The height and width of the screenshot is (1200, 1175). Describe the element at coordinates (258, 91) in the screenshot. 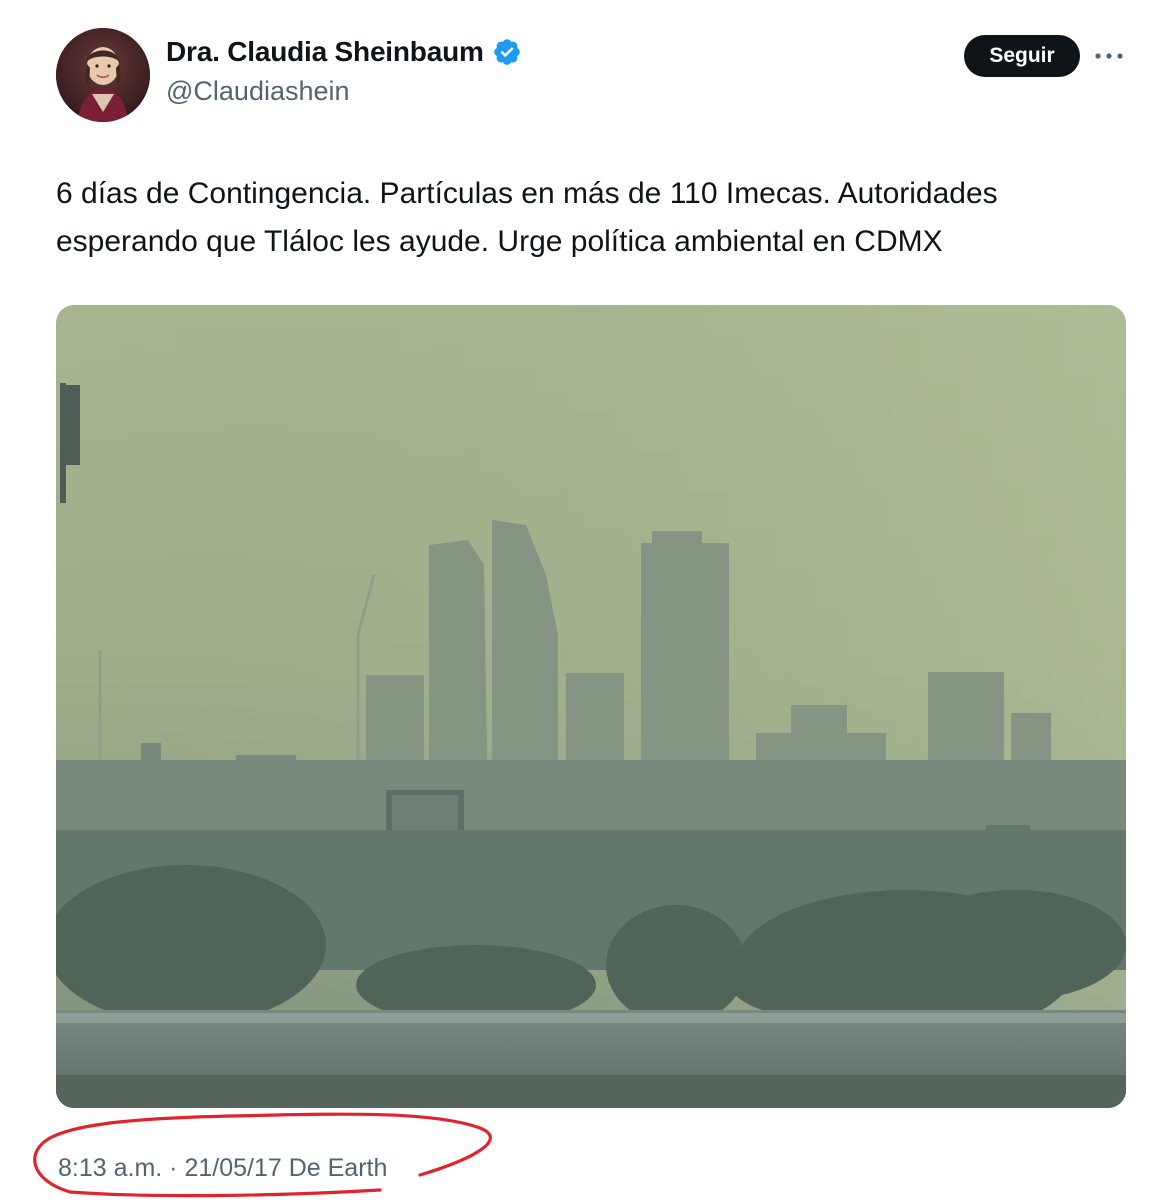

I see `author-handle: @Claudiashein` at that location.